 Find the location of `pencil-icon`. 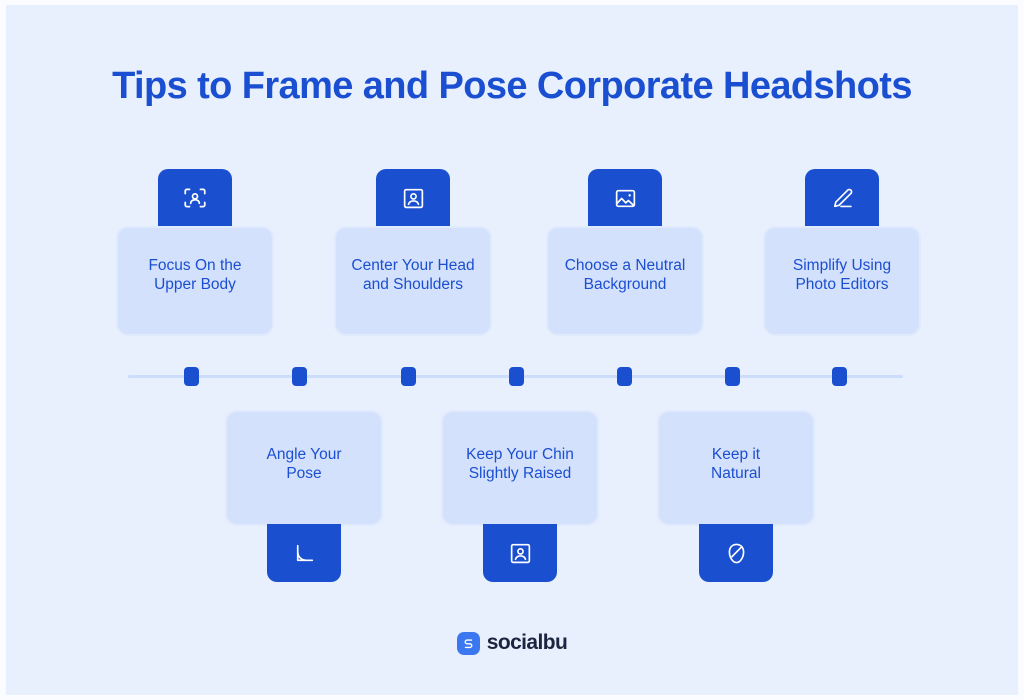

pencil-icon is located at coordinates (842, 198).